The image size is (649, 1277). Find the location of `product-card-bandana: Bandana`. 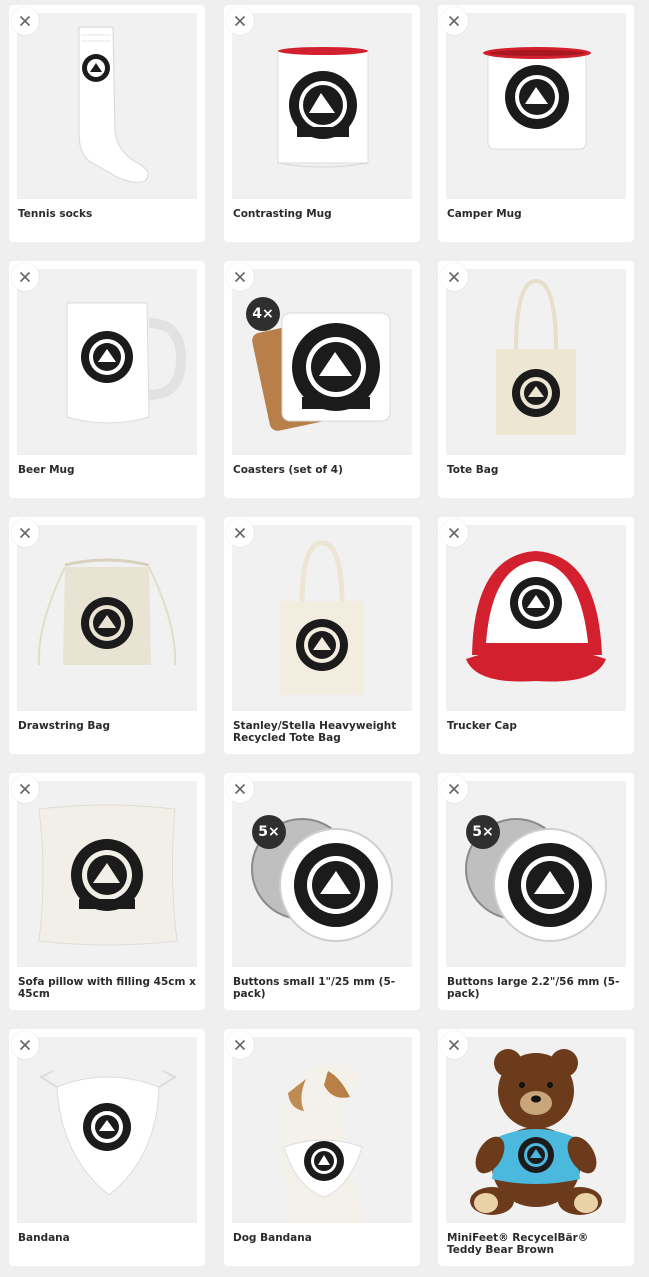

product-card-bandana: Bandana is located at coordinates (107, 1147).